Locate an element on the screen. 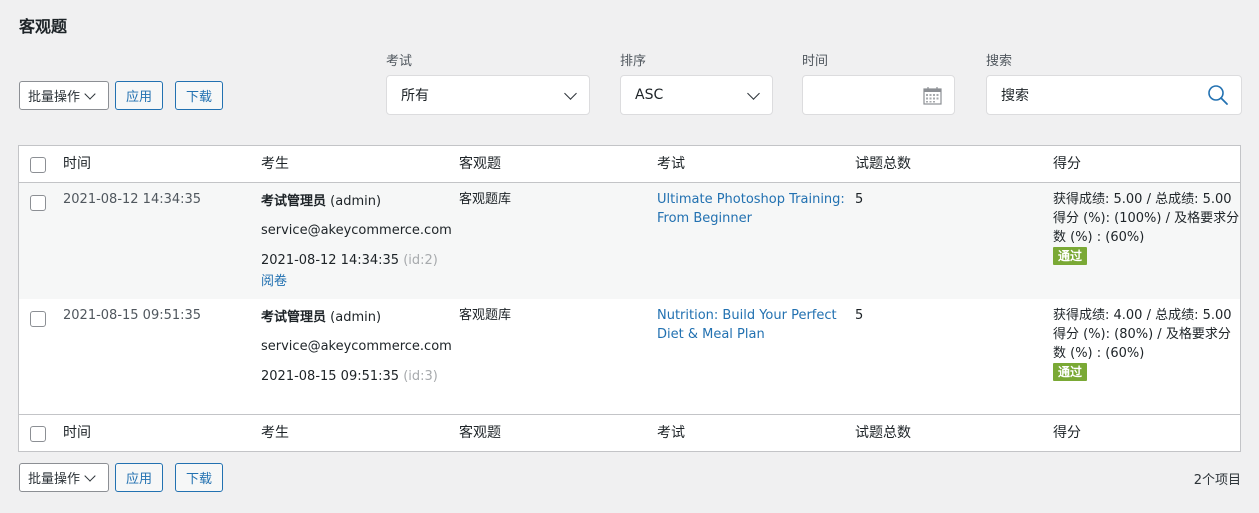 This screenshot has width=1259, height=513. order-filter-label: 排序 is located at coordinates (633, 61).